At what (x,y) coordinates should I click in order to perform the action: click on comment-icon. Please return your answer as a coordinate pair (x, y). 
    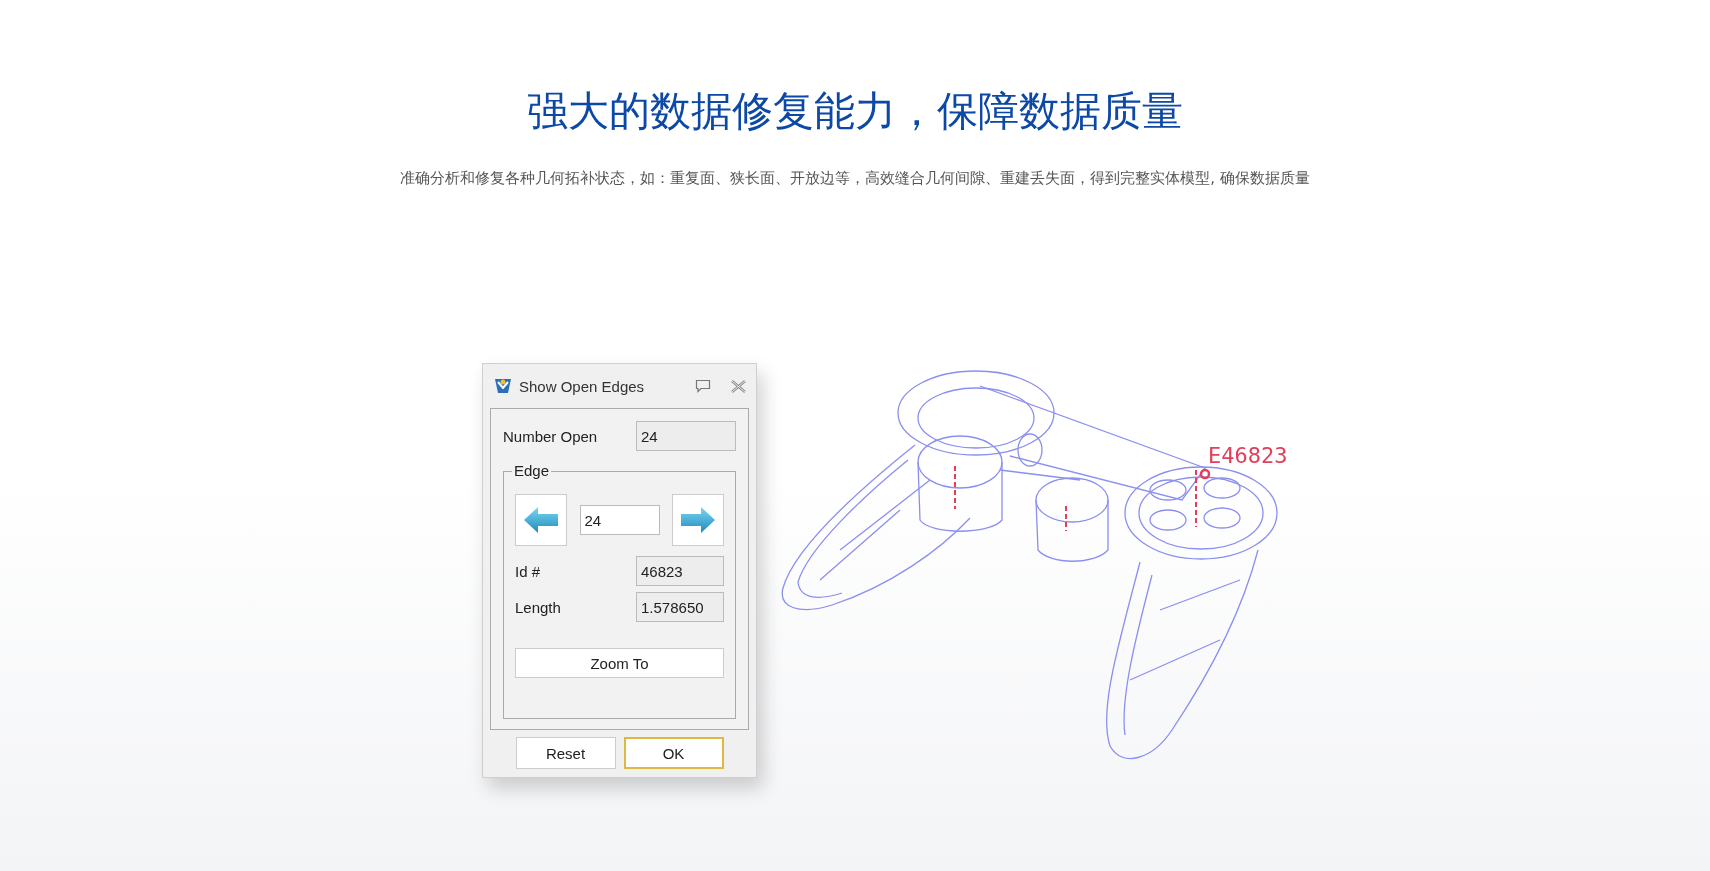
    Looking at the image, I should click on (703, 386).